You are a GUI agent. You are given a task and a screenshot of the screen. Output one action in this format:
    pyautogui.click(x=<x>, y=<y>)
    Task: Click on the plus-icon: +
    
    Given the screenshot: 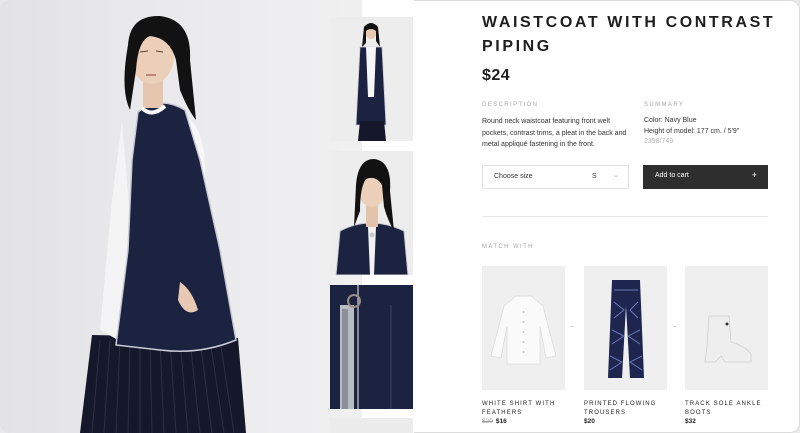 What is the action you would take?
    pyautogui.click(x=754, y=175)
    